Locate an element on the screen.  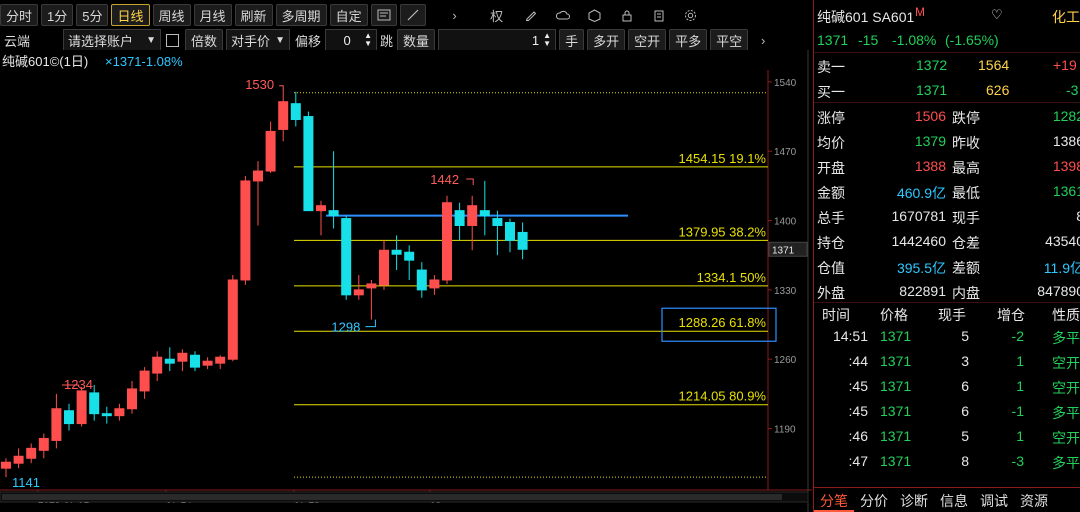
cloud-label: 云端 is located at coordinates (17, 41).